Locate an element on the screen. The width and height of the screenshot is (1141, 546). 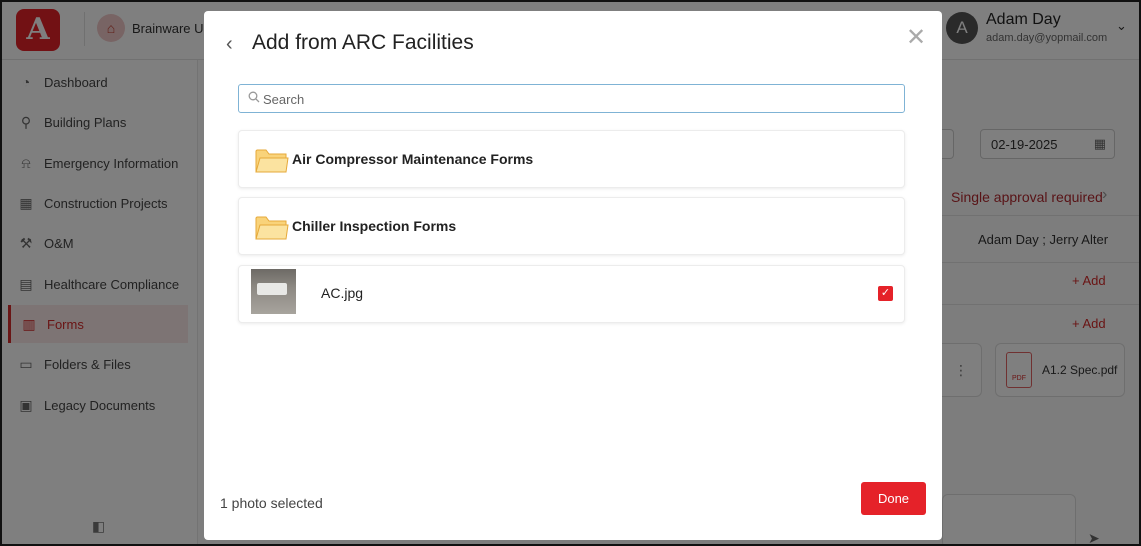
file-row: AC.jpg ✓ is located at coordinates (571, 294).